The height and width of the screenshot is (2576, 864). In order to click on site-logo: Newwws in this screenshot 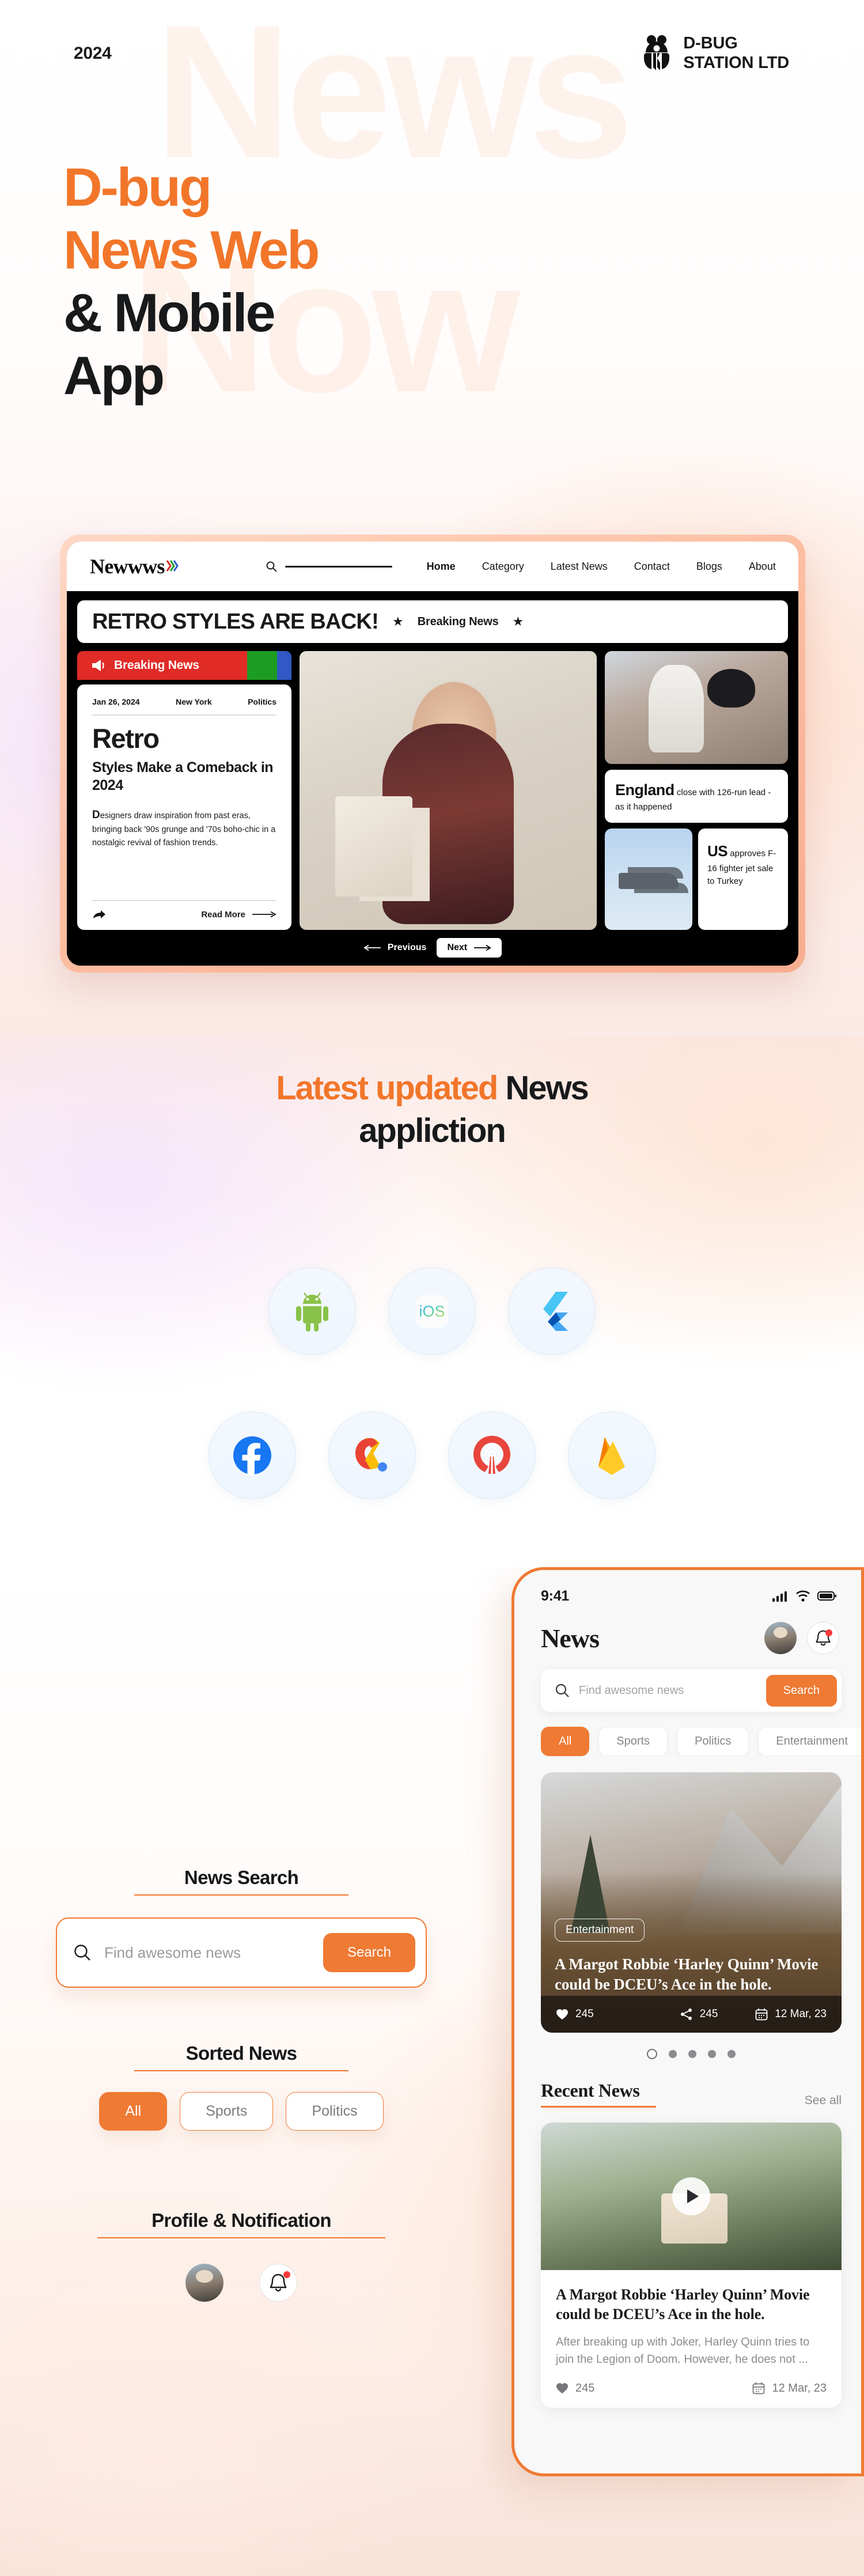, I will do `click(135, 566)`.